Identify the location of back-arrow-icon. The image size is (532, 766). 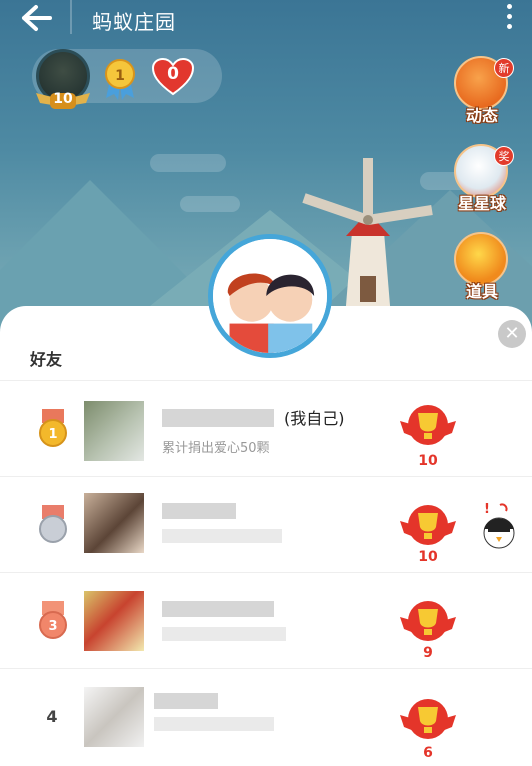
(36, 18).